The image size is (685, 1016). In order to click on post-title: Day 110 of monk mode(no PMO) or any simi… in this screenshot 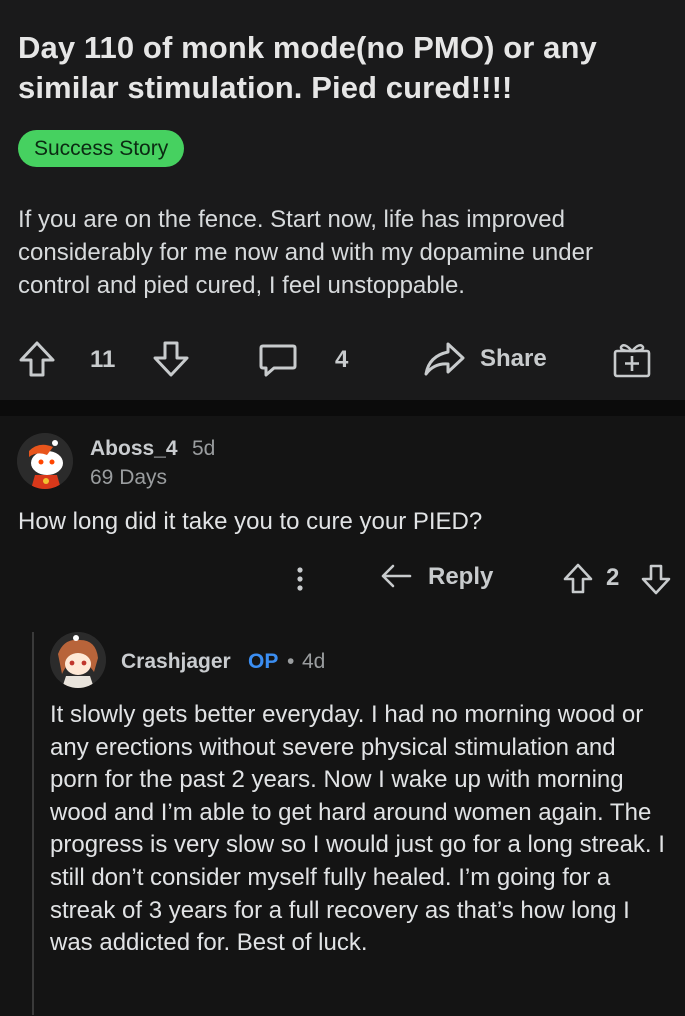, I will do `click(343, 68)`.